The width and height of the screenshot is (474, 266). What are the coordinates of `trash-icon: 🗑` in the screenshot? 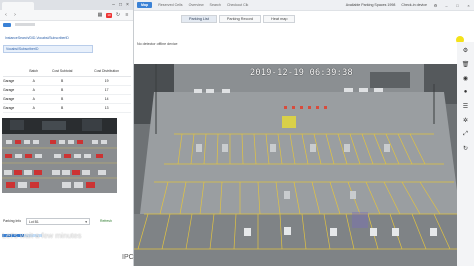 It's located at (466, 64).